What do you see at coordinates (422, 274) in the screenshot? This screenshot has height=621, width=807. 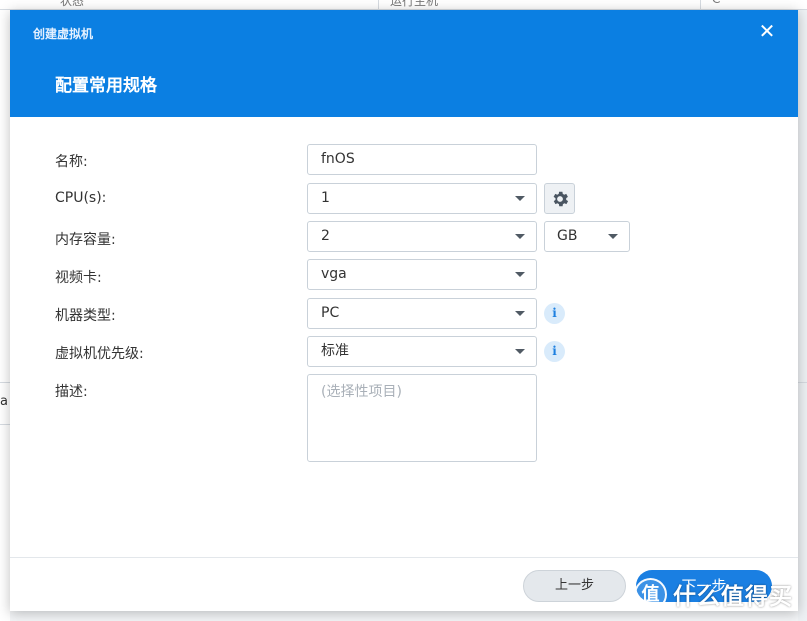 I see `video-card-select: vga` at bounding box center [422, 274].